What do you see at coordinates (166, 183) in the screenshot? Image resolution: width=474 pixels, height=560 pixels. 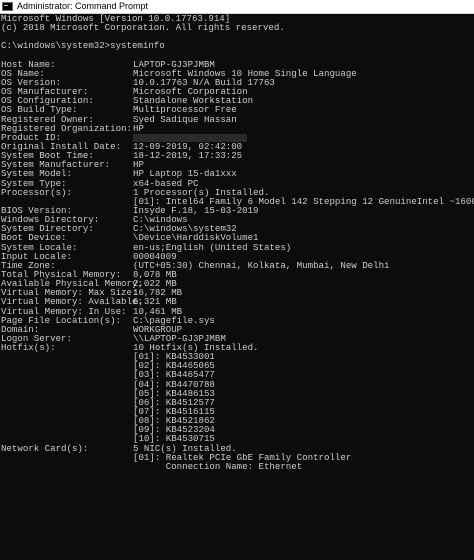 I see `info-value: x64-based PC` at bounding box center [166, 183].